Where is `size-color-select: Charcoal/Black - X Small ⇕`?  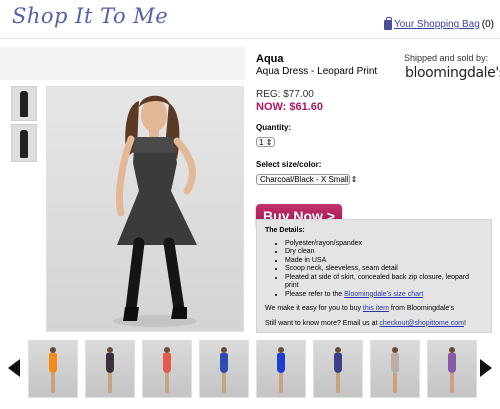
size-color-select: Charcoal/Black - X Small ⇕ is located at coordinates (306, 179).